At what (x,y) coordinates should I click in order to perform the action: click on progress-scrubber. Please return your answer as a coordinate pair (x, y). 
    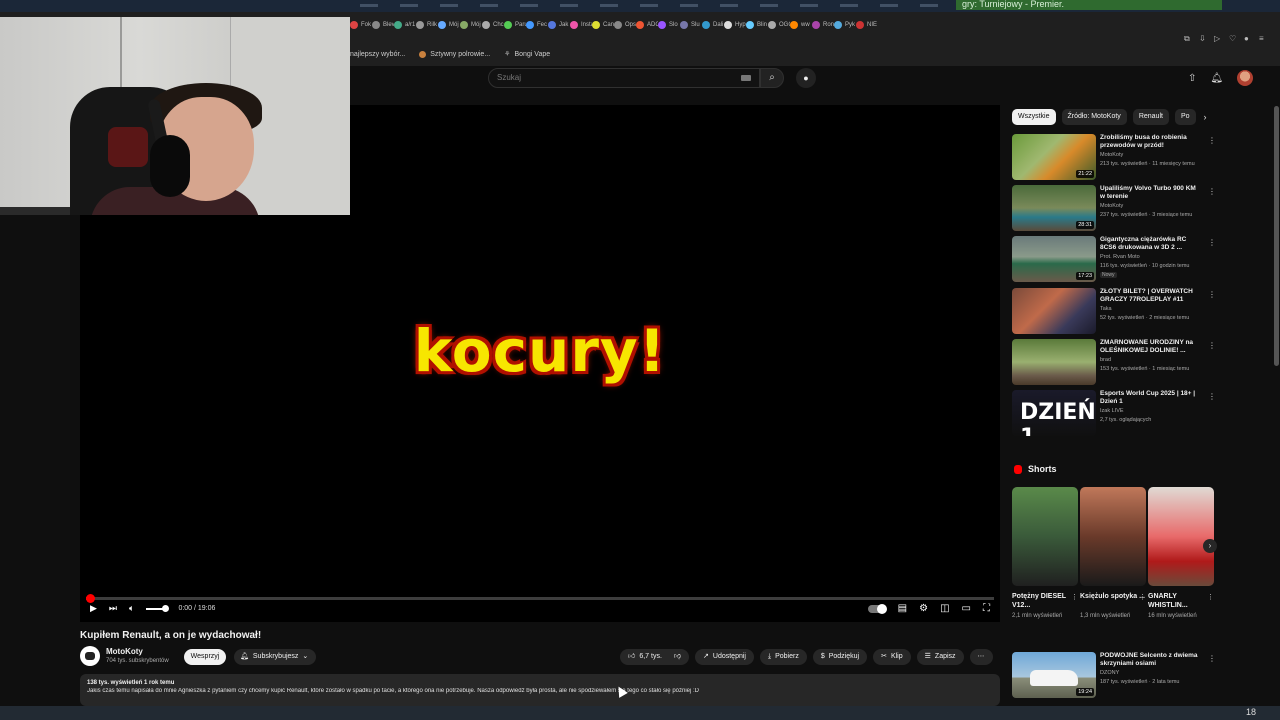
    Looking at the image, I should click on (90, 598).